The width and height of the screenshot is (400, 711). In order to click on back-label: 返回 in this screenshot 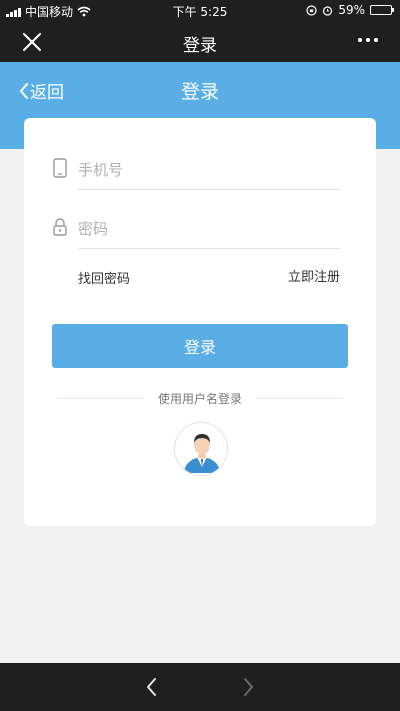, I will do `click(47, 93)`.